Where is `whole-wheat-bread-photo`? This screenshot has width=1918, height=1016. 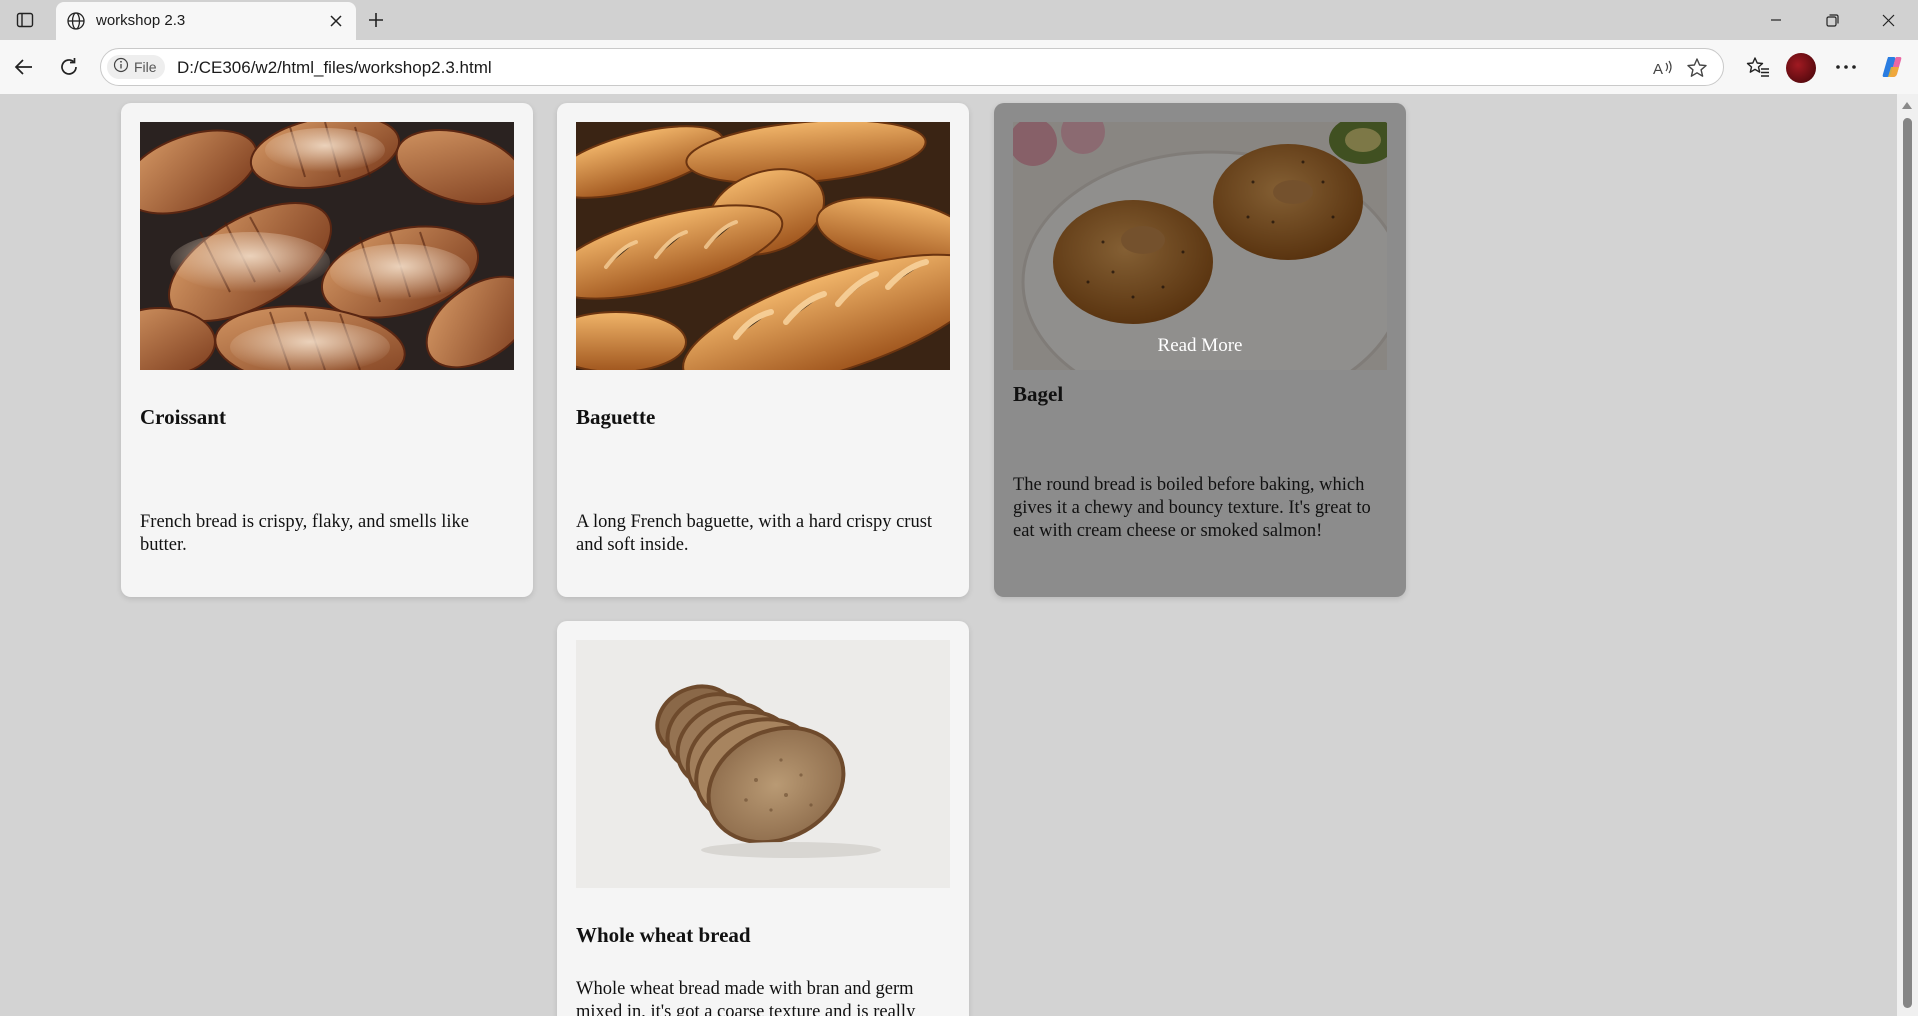
whole-wheat-bread-photo is located at coordinates (763, 764).